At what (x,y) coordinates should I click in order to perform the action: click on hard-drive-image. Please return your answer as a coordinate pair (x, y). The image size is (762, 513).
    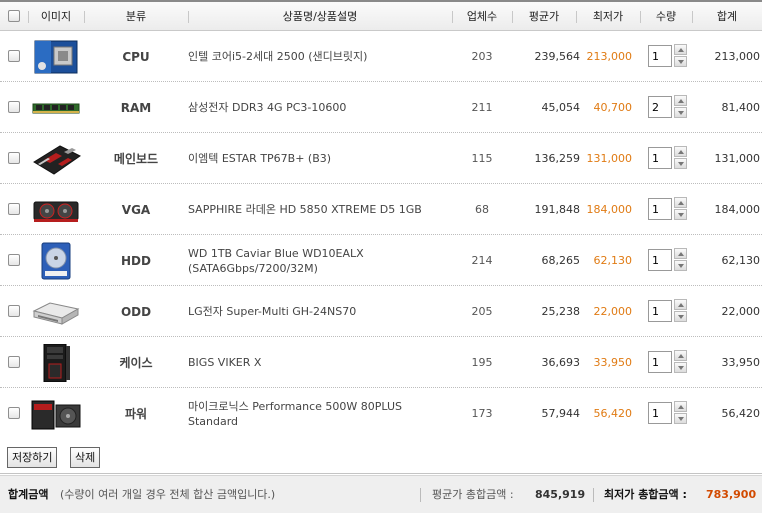
    Looking at the image, I should click on (56, 261).